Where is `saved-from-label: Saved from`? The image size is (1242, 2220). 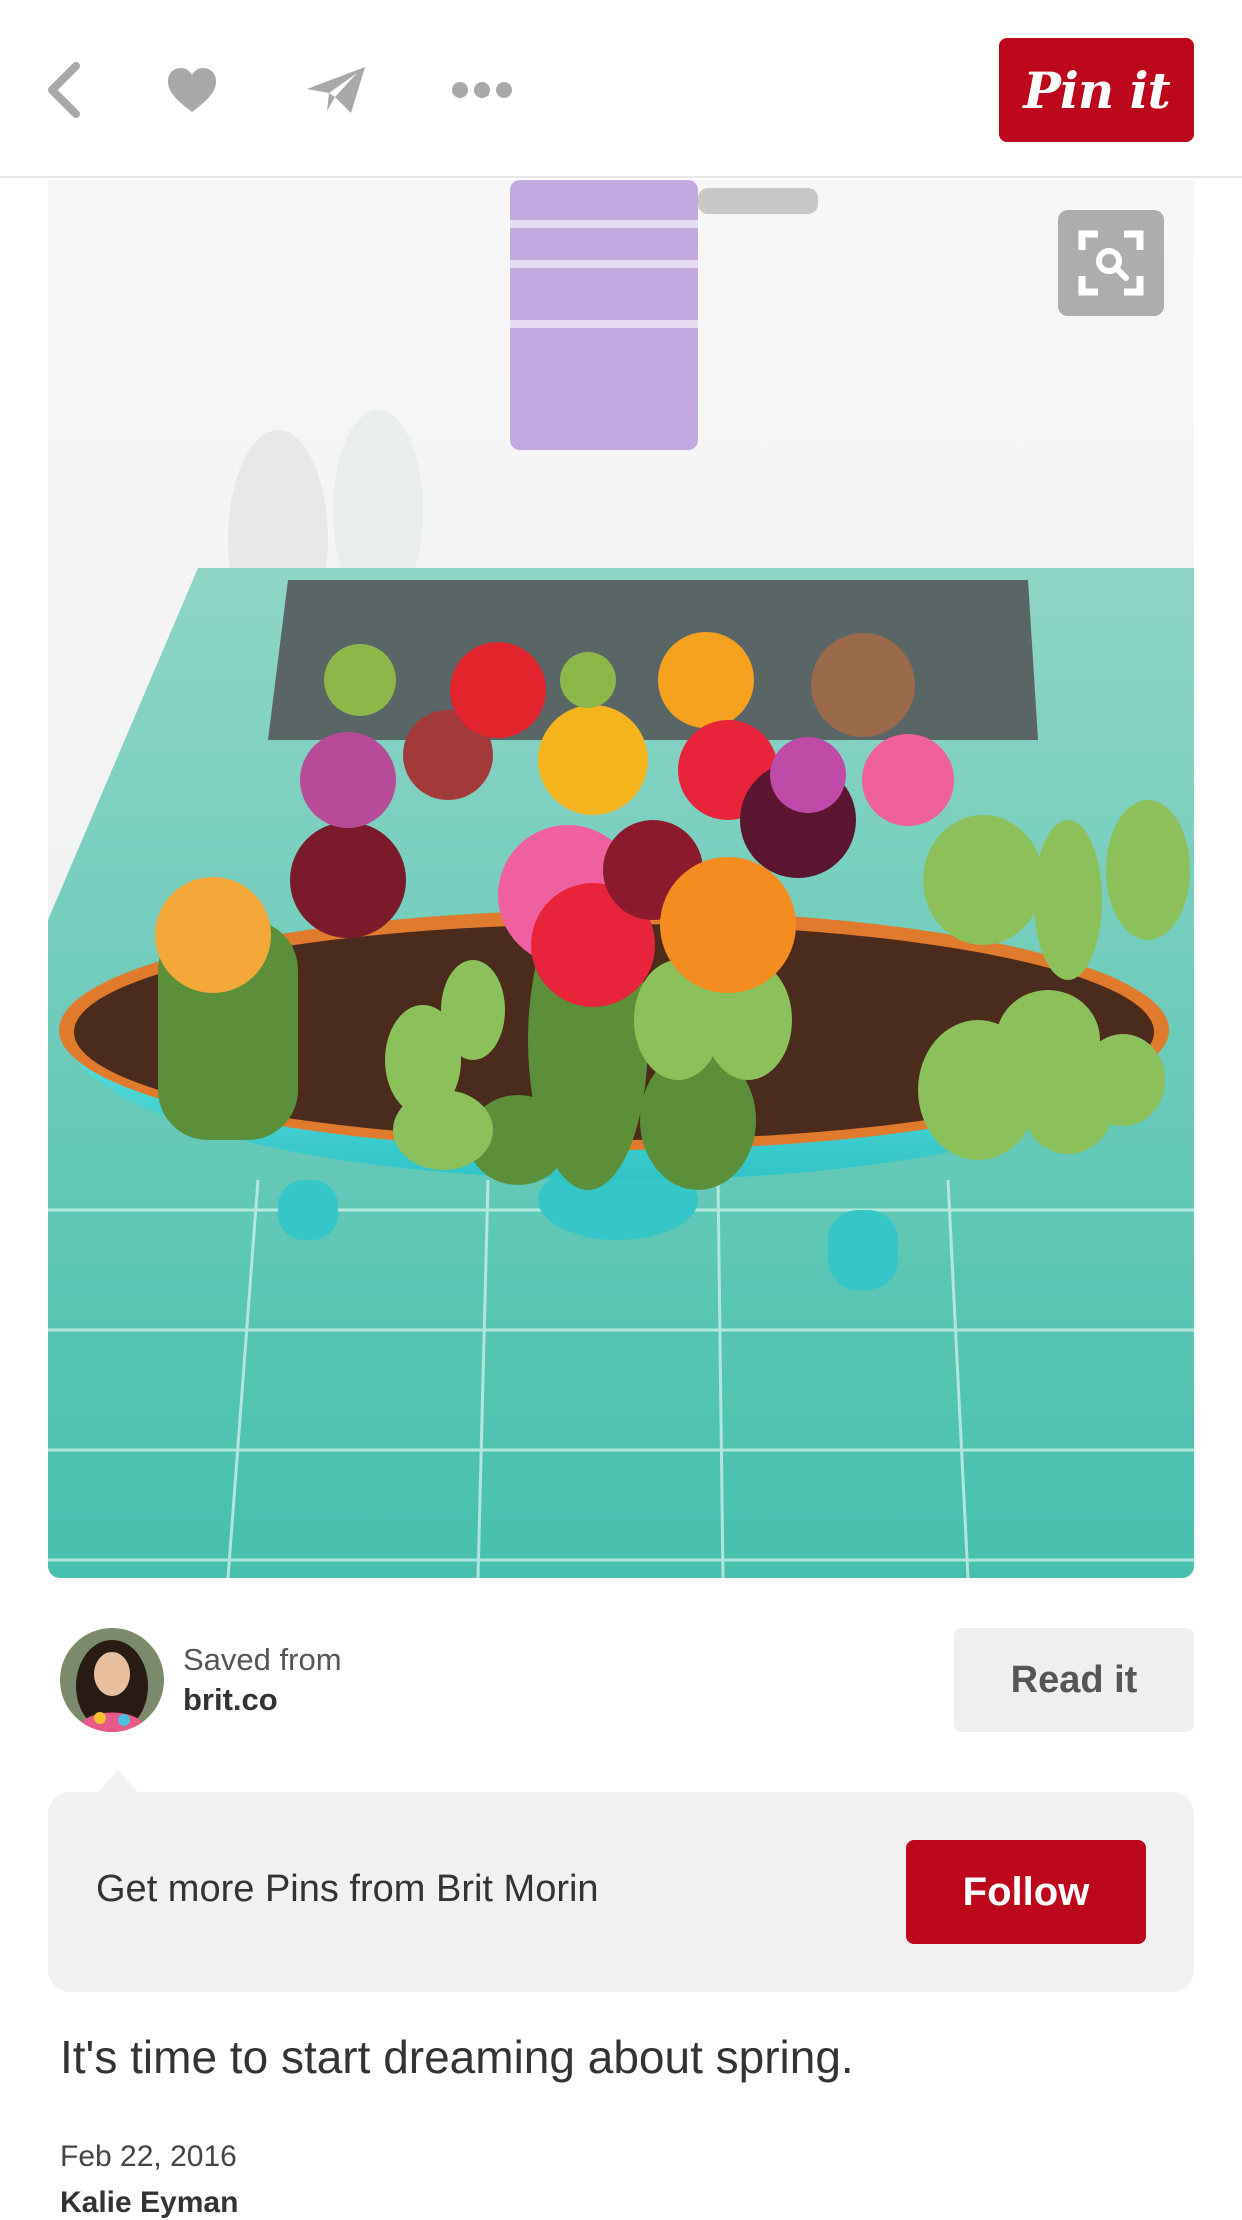 saved-from-label: Saved from is located at coordinates (262, 1659).